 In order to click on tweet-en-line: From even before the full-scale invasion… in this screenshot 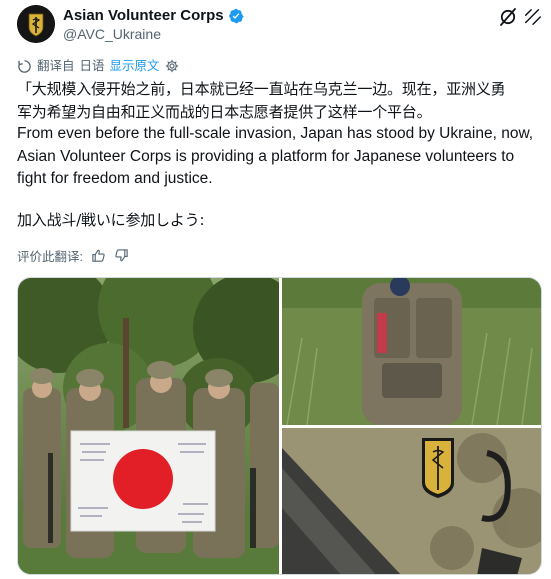, I will do `click(275, 133)`.